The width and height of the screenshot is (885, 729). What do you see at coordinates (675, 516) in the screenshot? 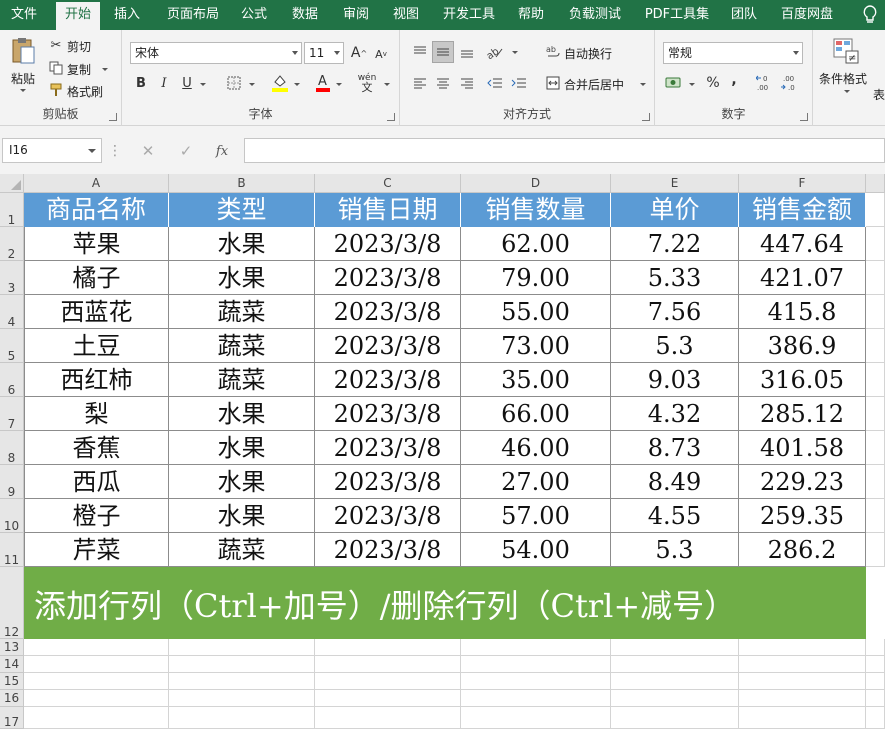
I see `table-cell: 4.55` at bounding box center [675, 516].